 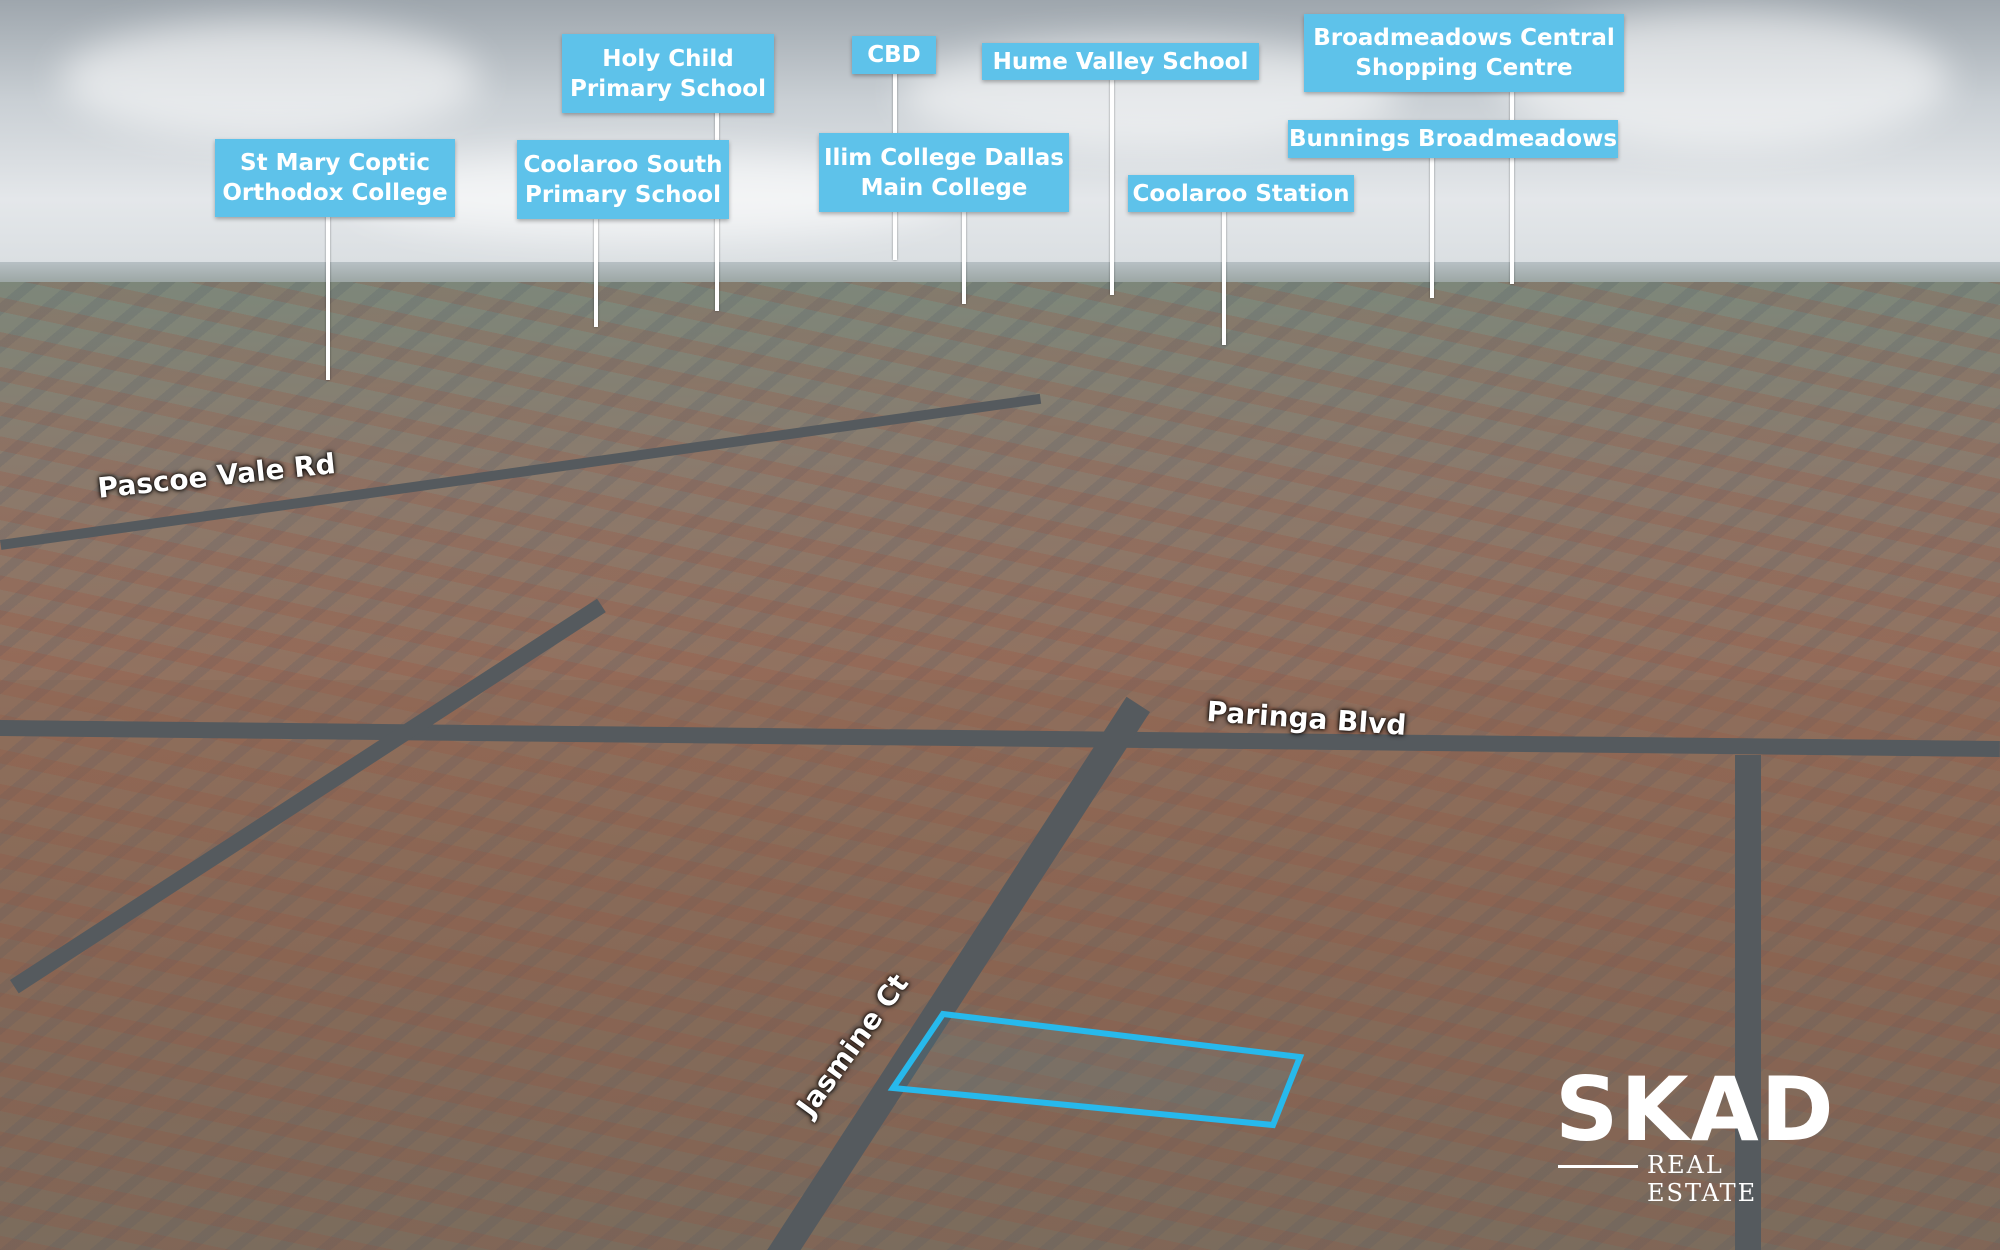 What do you see at coordinates (944, 172) in the screenshot?
I see `poi-label-ilim-college-dallas-main-college: Ilim College Dallas Main College` at bounding box center [944, 172].